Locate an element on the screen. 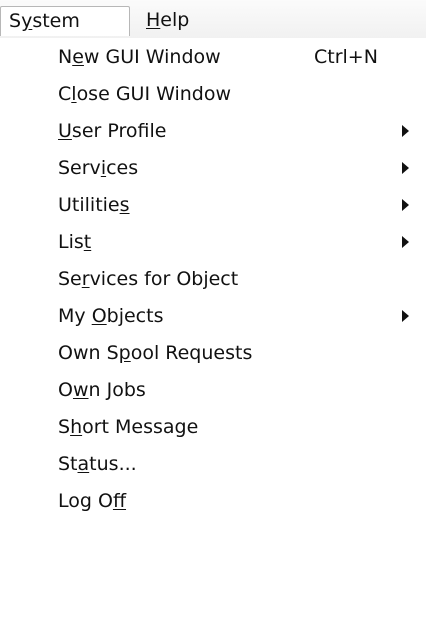 This screenshot has width=426, height=626. menu-bar: System Help is located at coordinates (213, 19).